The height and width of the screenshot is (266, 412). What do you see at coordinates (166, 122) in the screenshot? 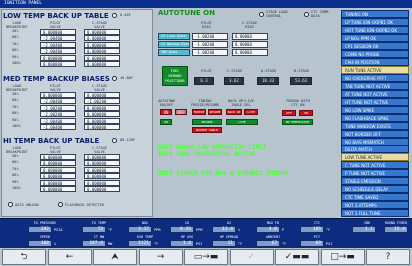
I see `autotune-on-status: ON` at bounding box center [166, 122].